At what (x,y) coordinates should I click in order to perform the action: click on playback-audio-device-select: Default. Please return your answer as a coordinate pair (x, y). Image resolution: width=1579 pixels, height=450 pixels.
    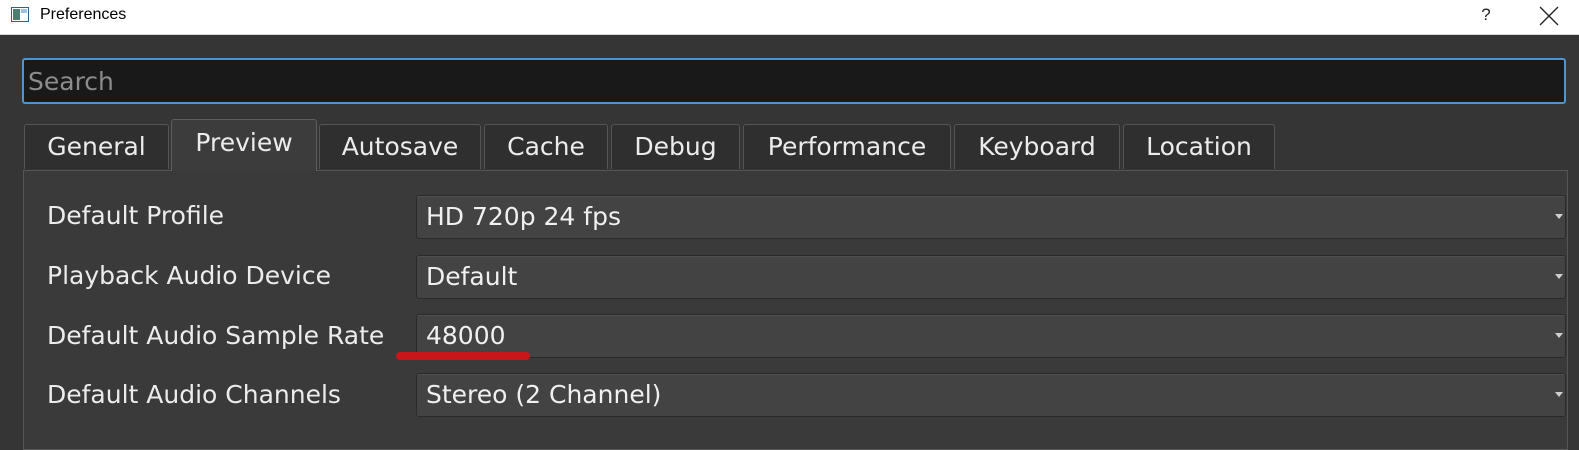
    Looking at the image, I should click on (991, 277).